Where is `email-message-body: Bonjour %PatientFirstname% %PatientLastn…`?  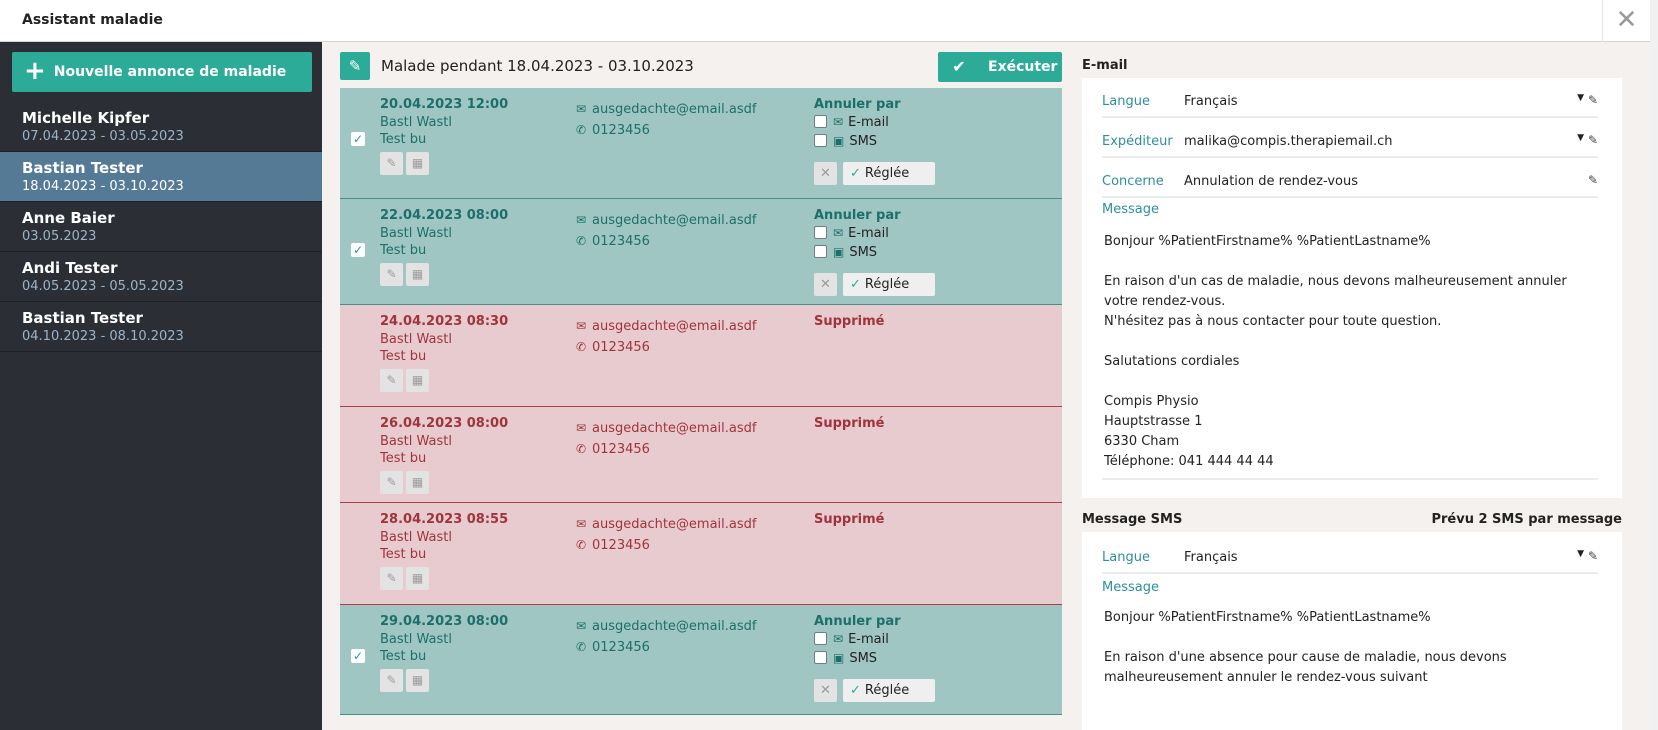 email-message-body: Bonjour %PatientFirstname% %PatientLastn… is located at coordinates (1349, 352).